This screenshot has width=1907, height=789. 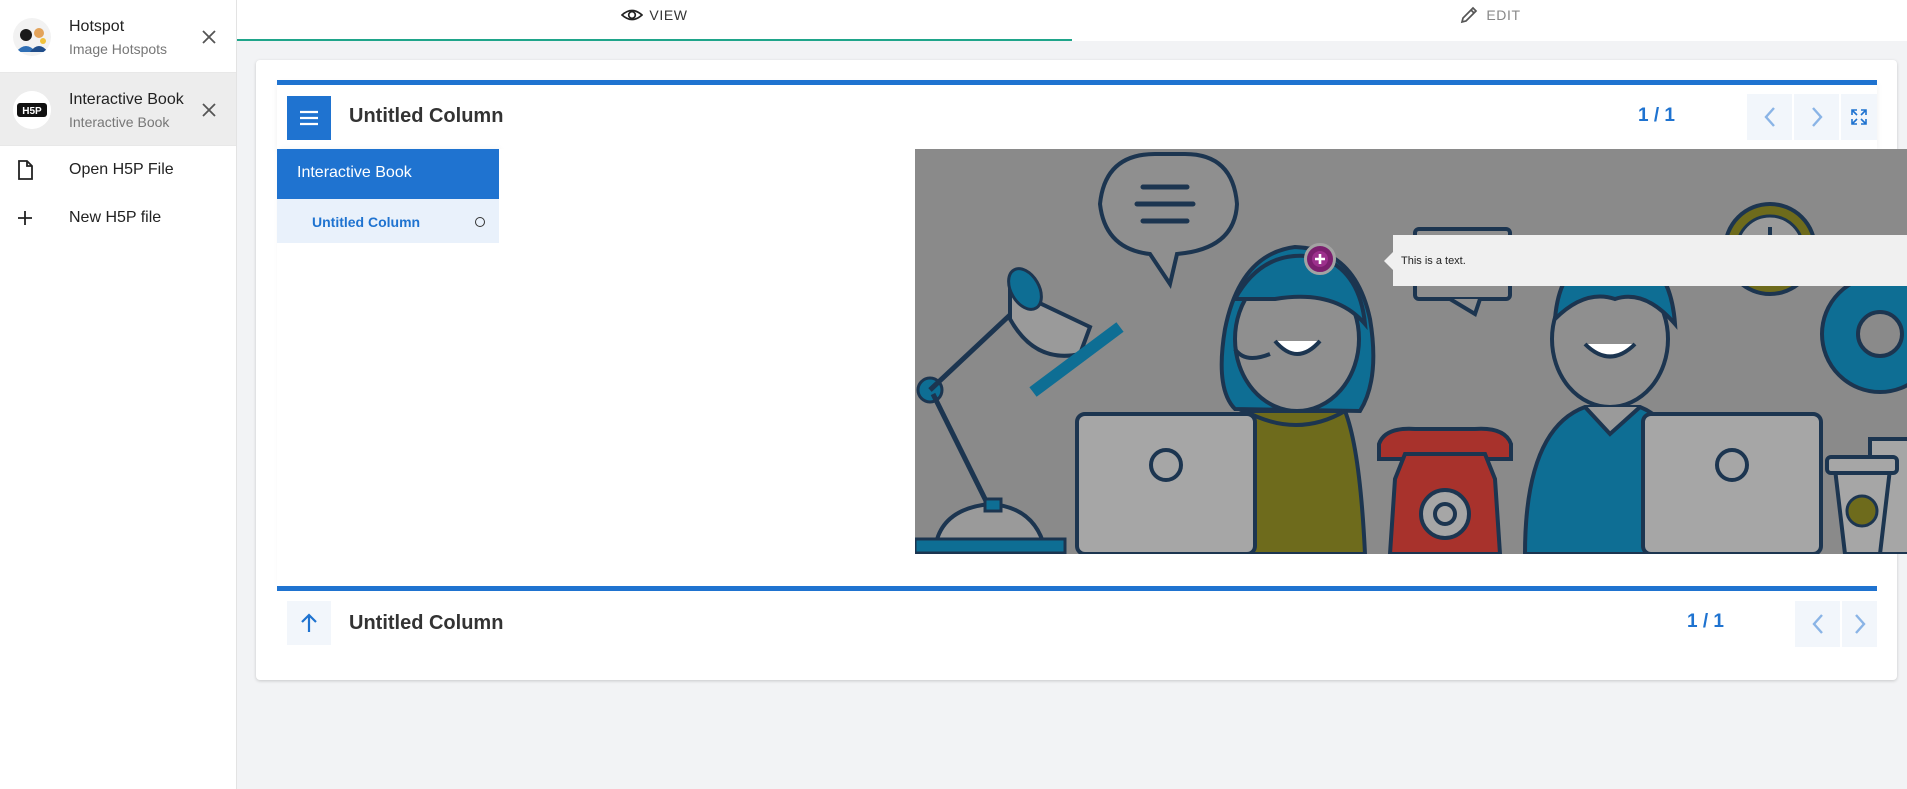 I want to click on eye-icon, so click(x=632, y=15).